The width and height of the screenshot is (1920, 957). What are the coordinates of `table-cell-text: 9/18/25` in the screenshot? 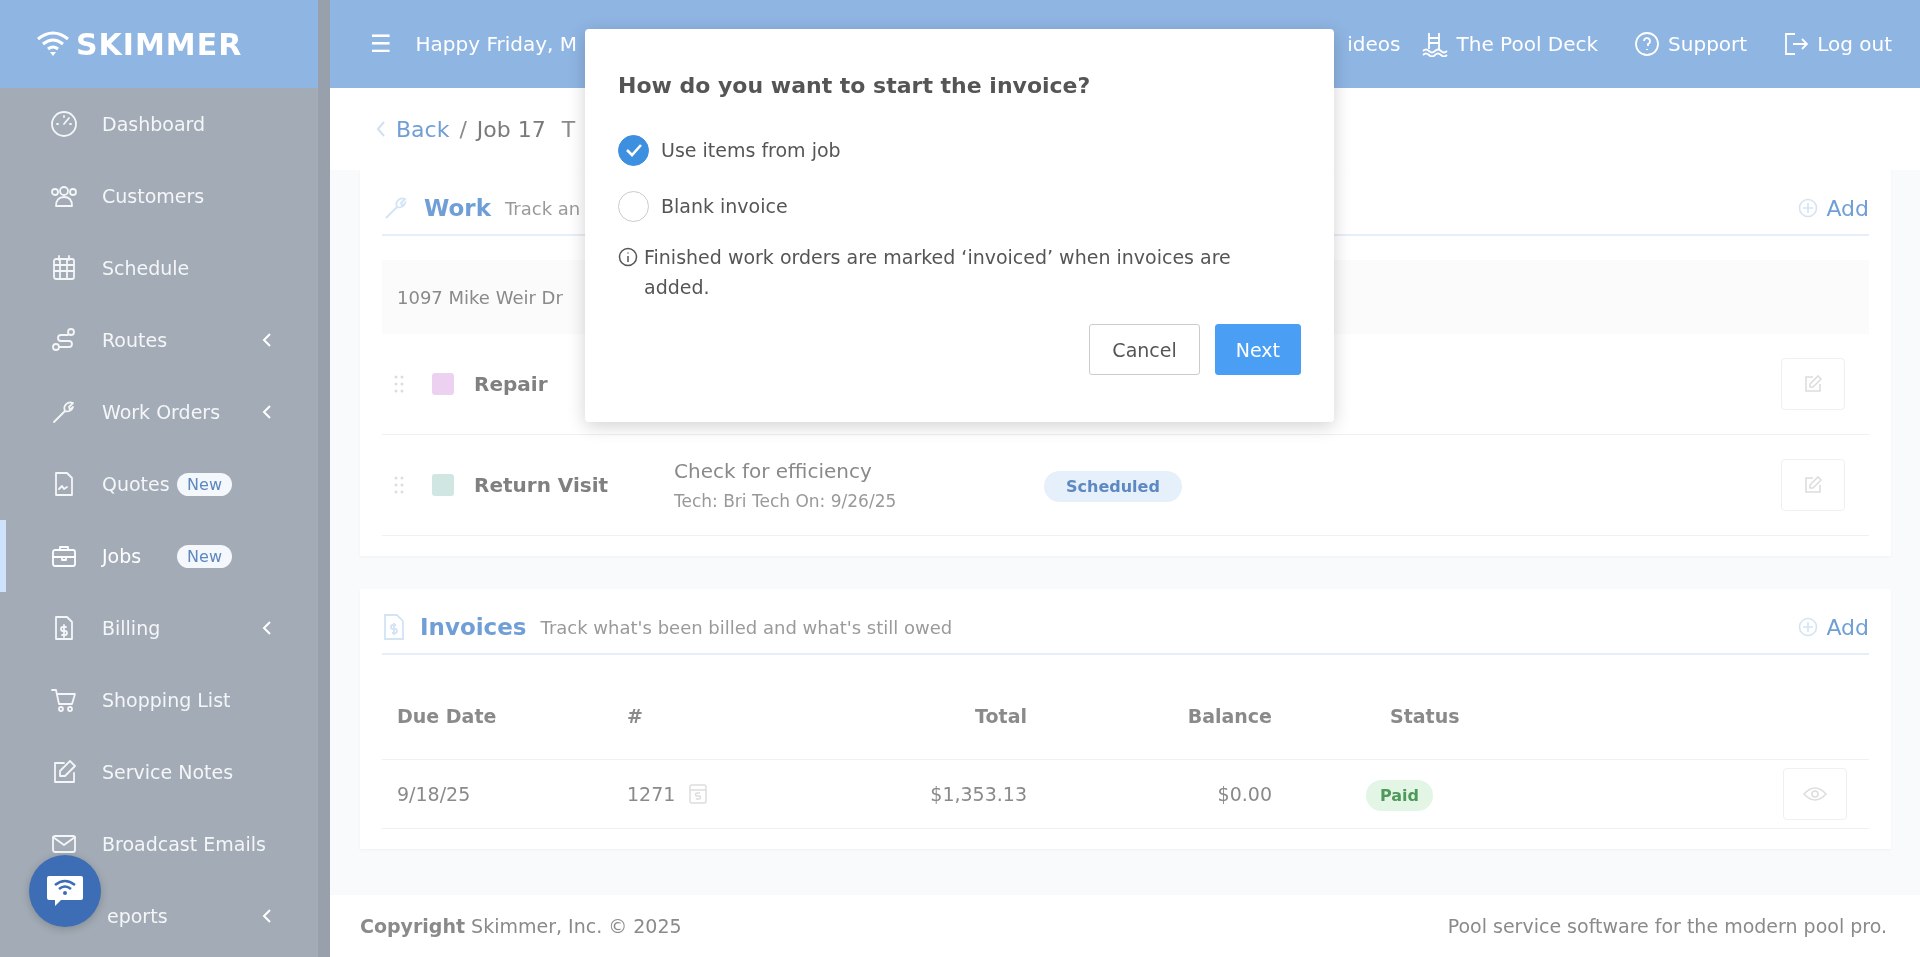 It's located at (434, 794).